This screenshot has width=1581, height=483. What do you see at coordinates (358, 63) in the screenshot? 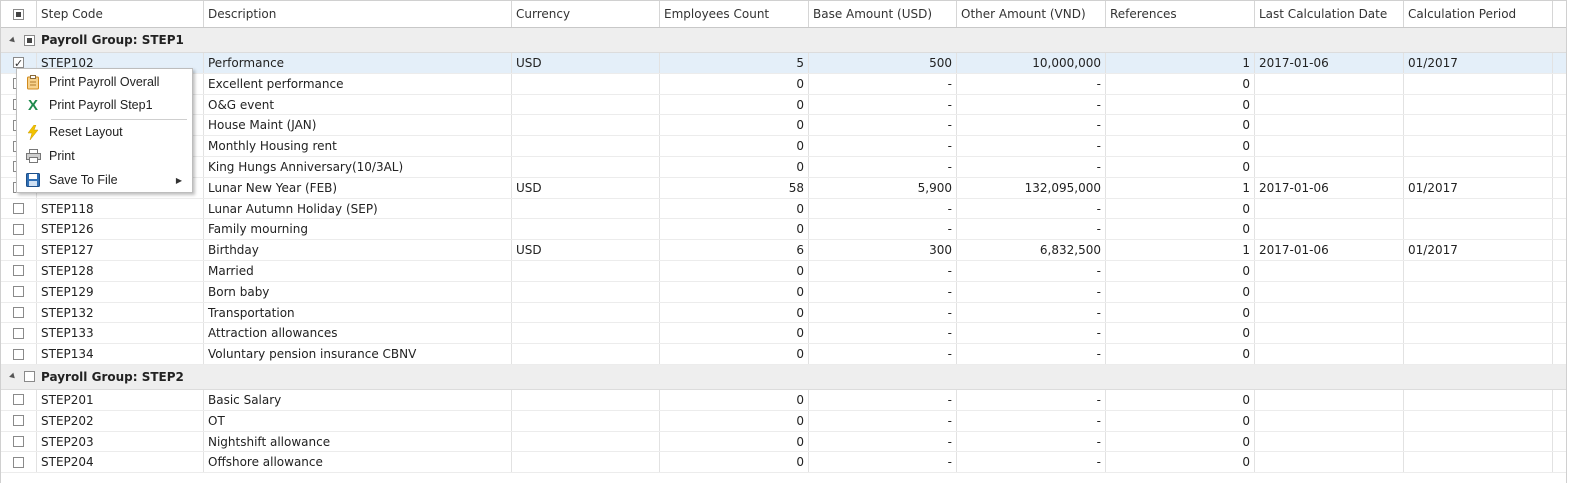
I see `description-cell: Performance` at bounding box center [358, 63].